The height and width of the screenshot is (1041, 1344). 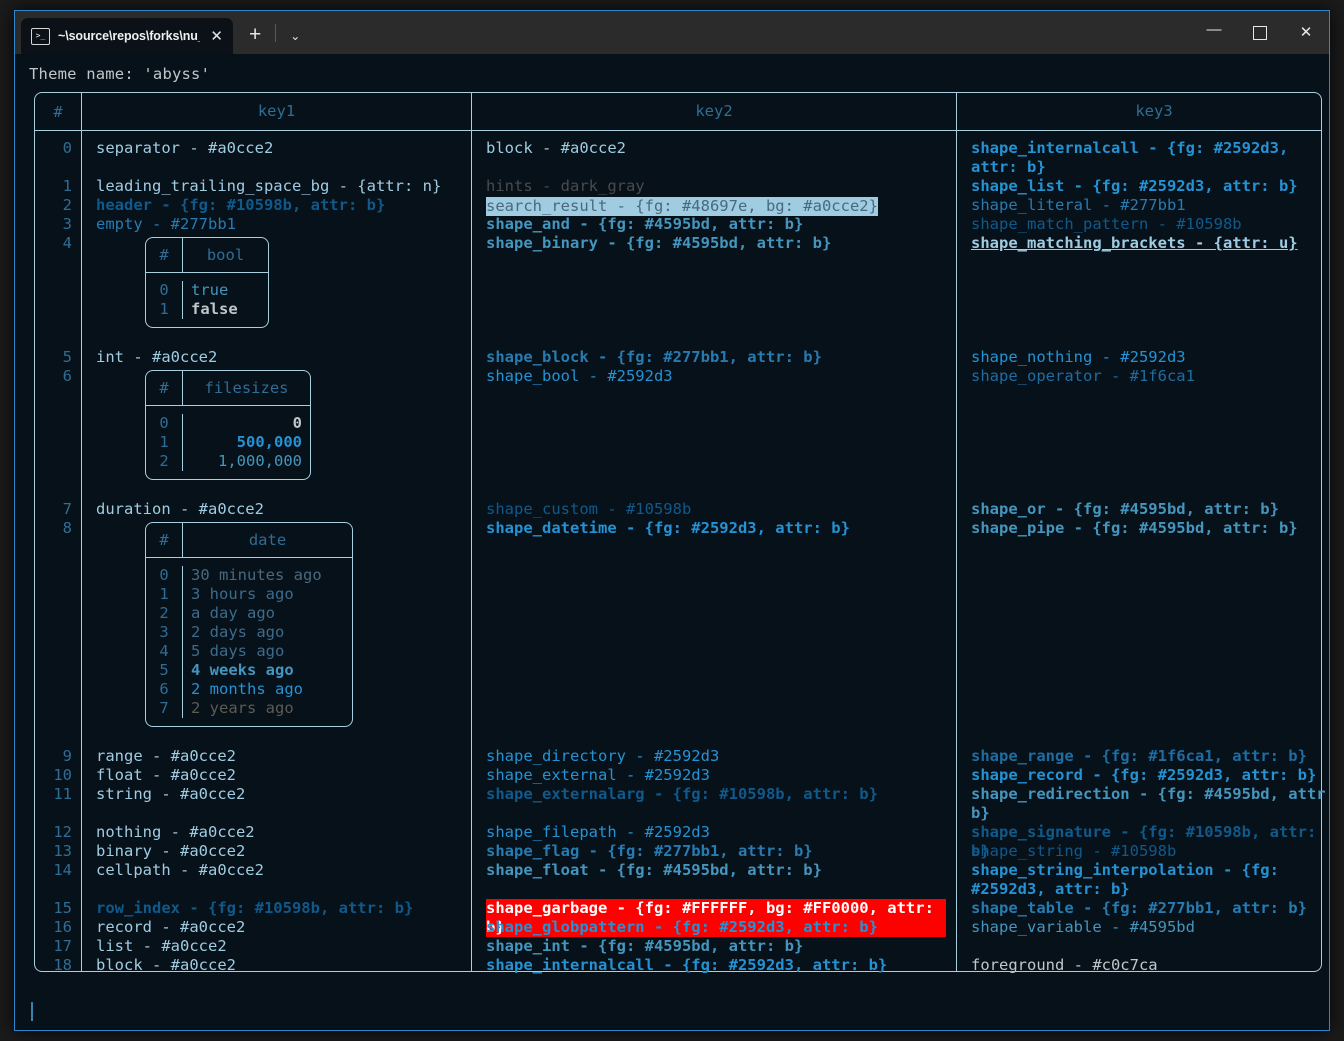 What do you see at coordinates (668, 528) in the screenshot?
I see `theme-entry: shape_datetime - {fg: #2592d3, attr: b}` at bounding box center [668, 528].